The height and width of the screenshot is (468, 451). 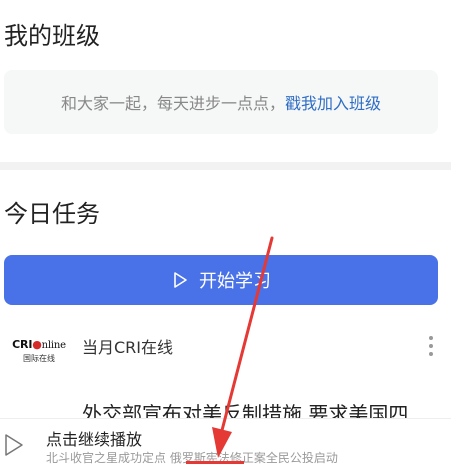 What do you see at coordinates (215, 462) in the screenshot?
I see `annotation-underline` at bounding box center [215, 462].